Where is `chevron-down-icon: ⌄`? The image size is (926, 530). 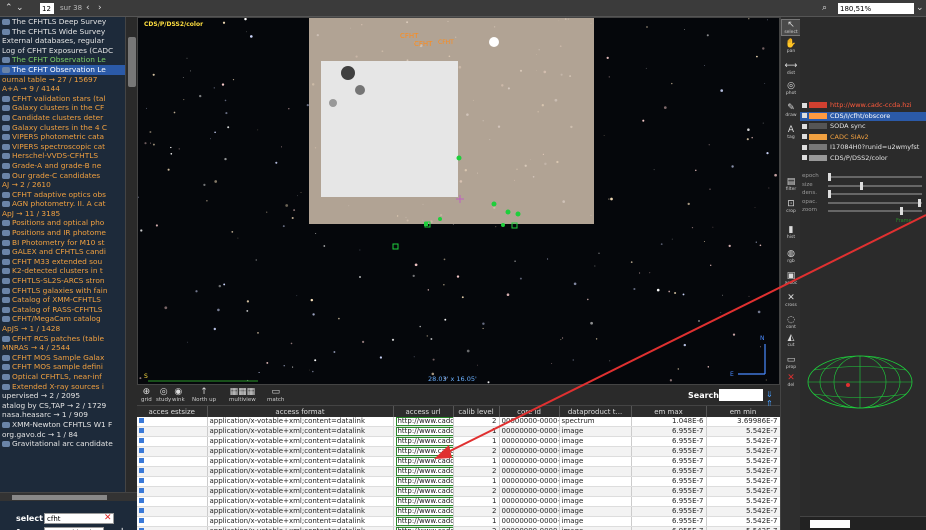
chevron-down-icon: ⌄ is located at coordinates (20, 8).